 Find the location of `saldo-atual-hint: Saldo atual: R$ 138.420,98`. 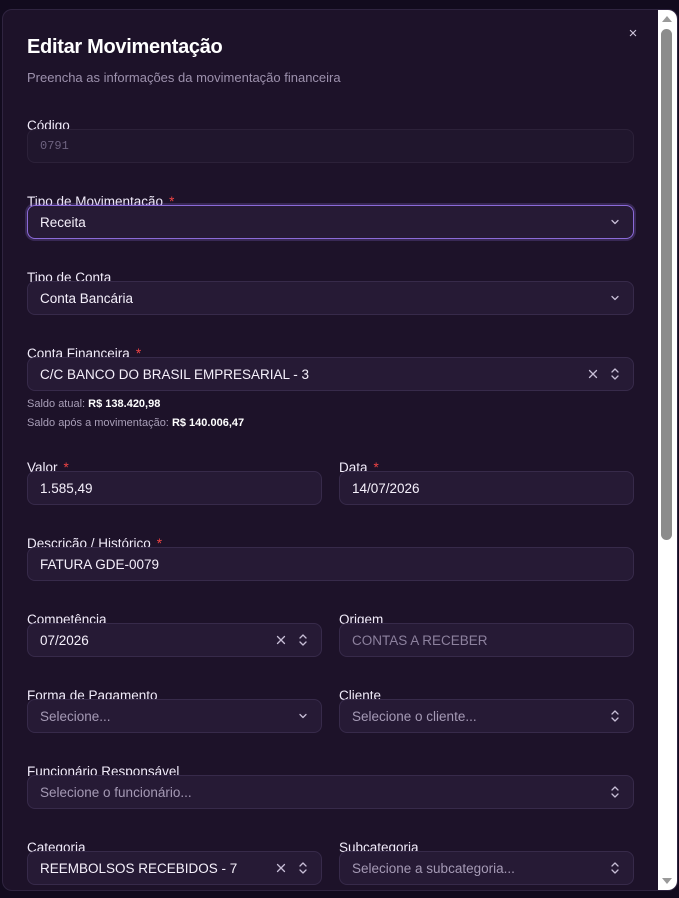

saldo-atual-hint: Saldo atual: R$ 138.420,98 is located at coordinates (94, 404).